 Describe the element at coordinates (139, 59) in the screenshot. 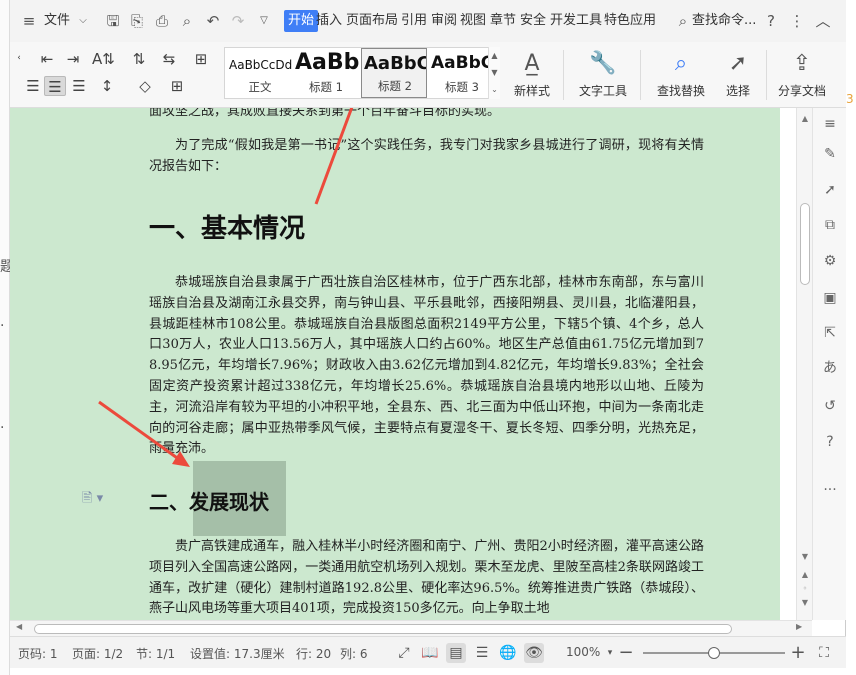

I see `sort-icon: ⇅` at that location.